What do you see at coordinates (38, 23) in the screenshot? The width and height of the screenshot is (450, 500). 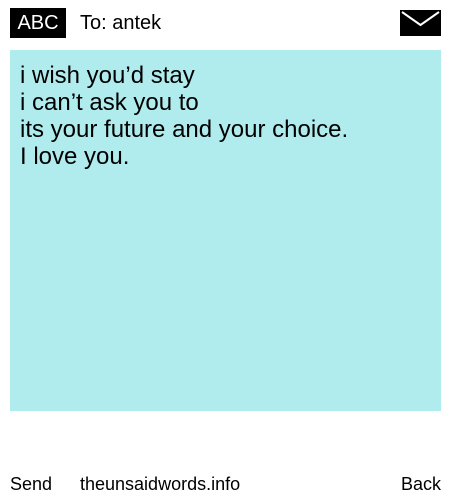 I see `keyboard-mode-badge: ABC` at bounding box center [38, 23].